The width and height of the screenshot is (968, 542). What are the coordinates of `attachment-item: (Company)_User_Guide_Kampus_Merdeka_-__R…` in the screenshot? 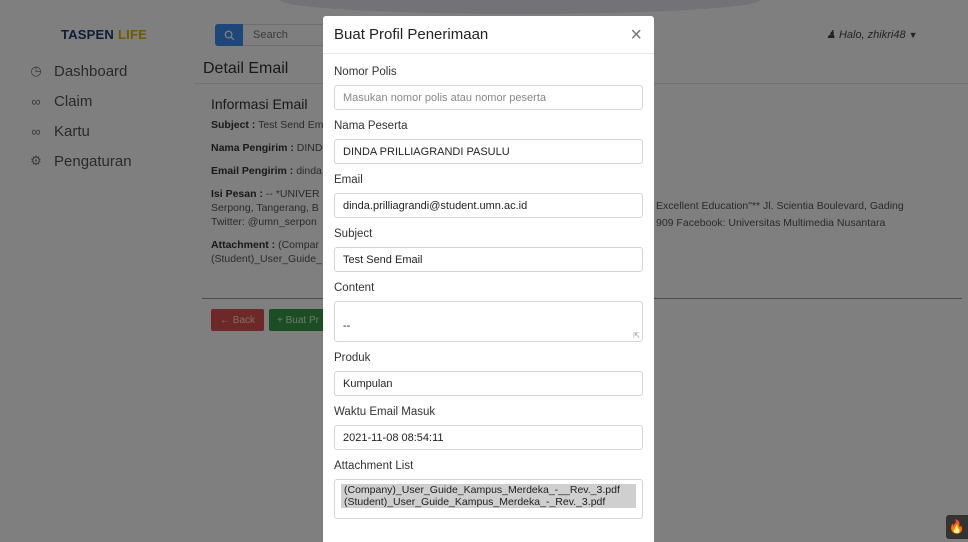 It's located at (488, 490).